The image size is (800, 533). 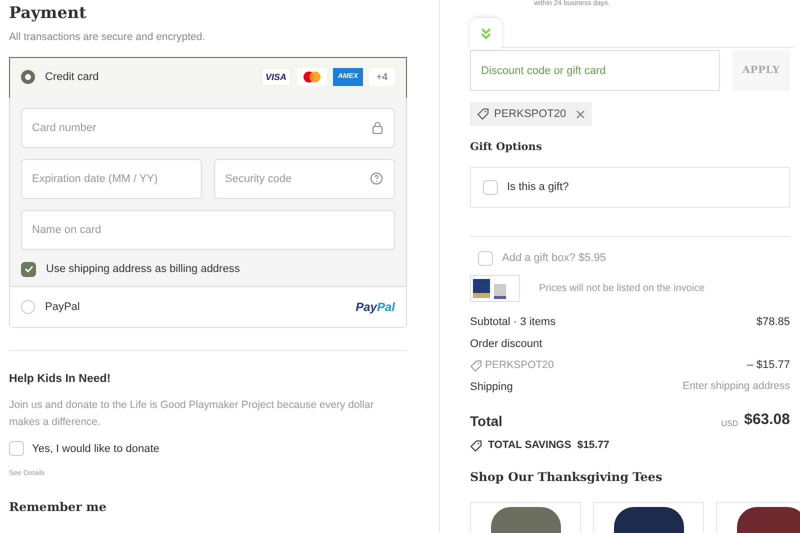 I want to click on help-icon, so click(x=376, y=178).